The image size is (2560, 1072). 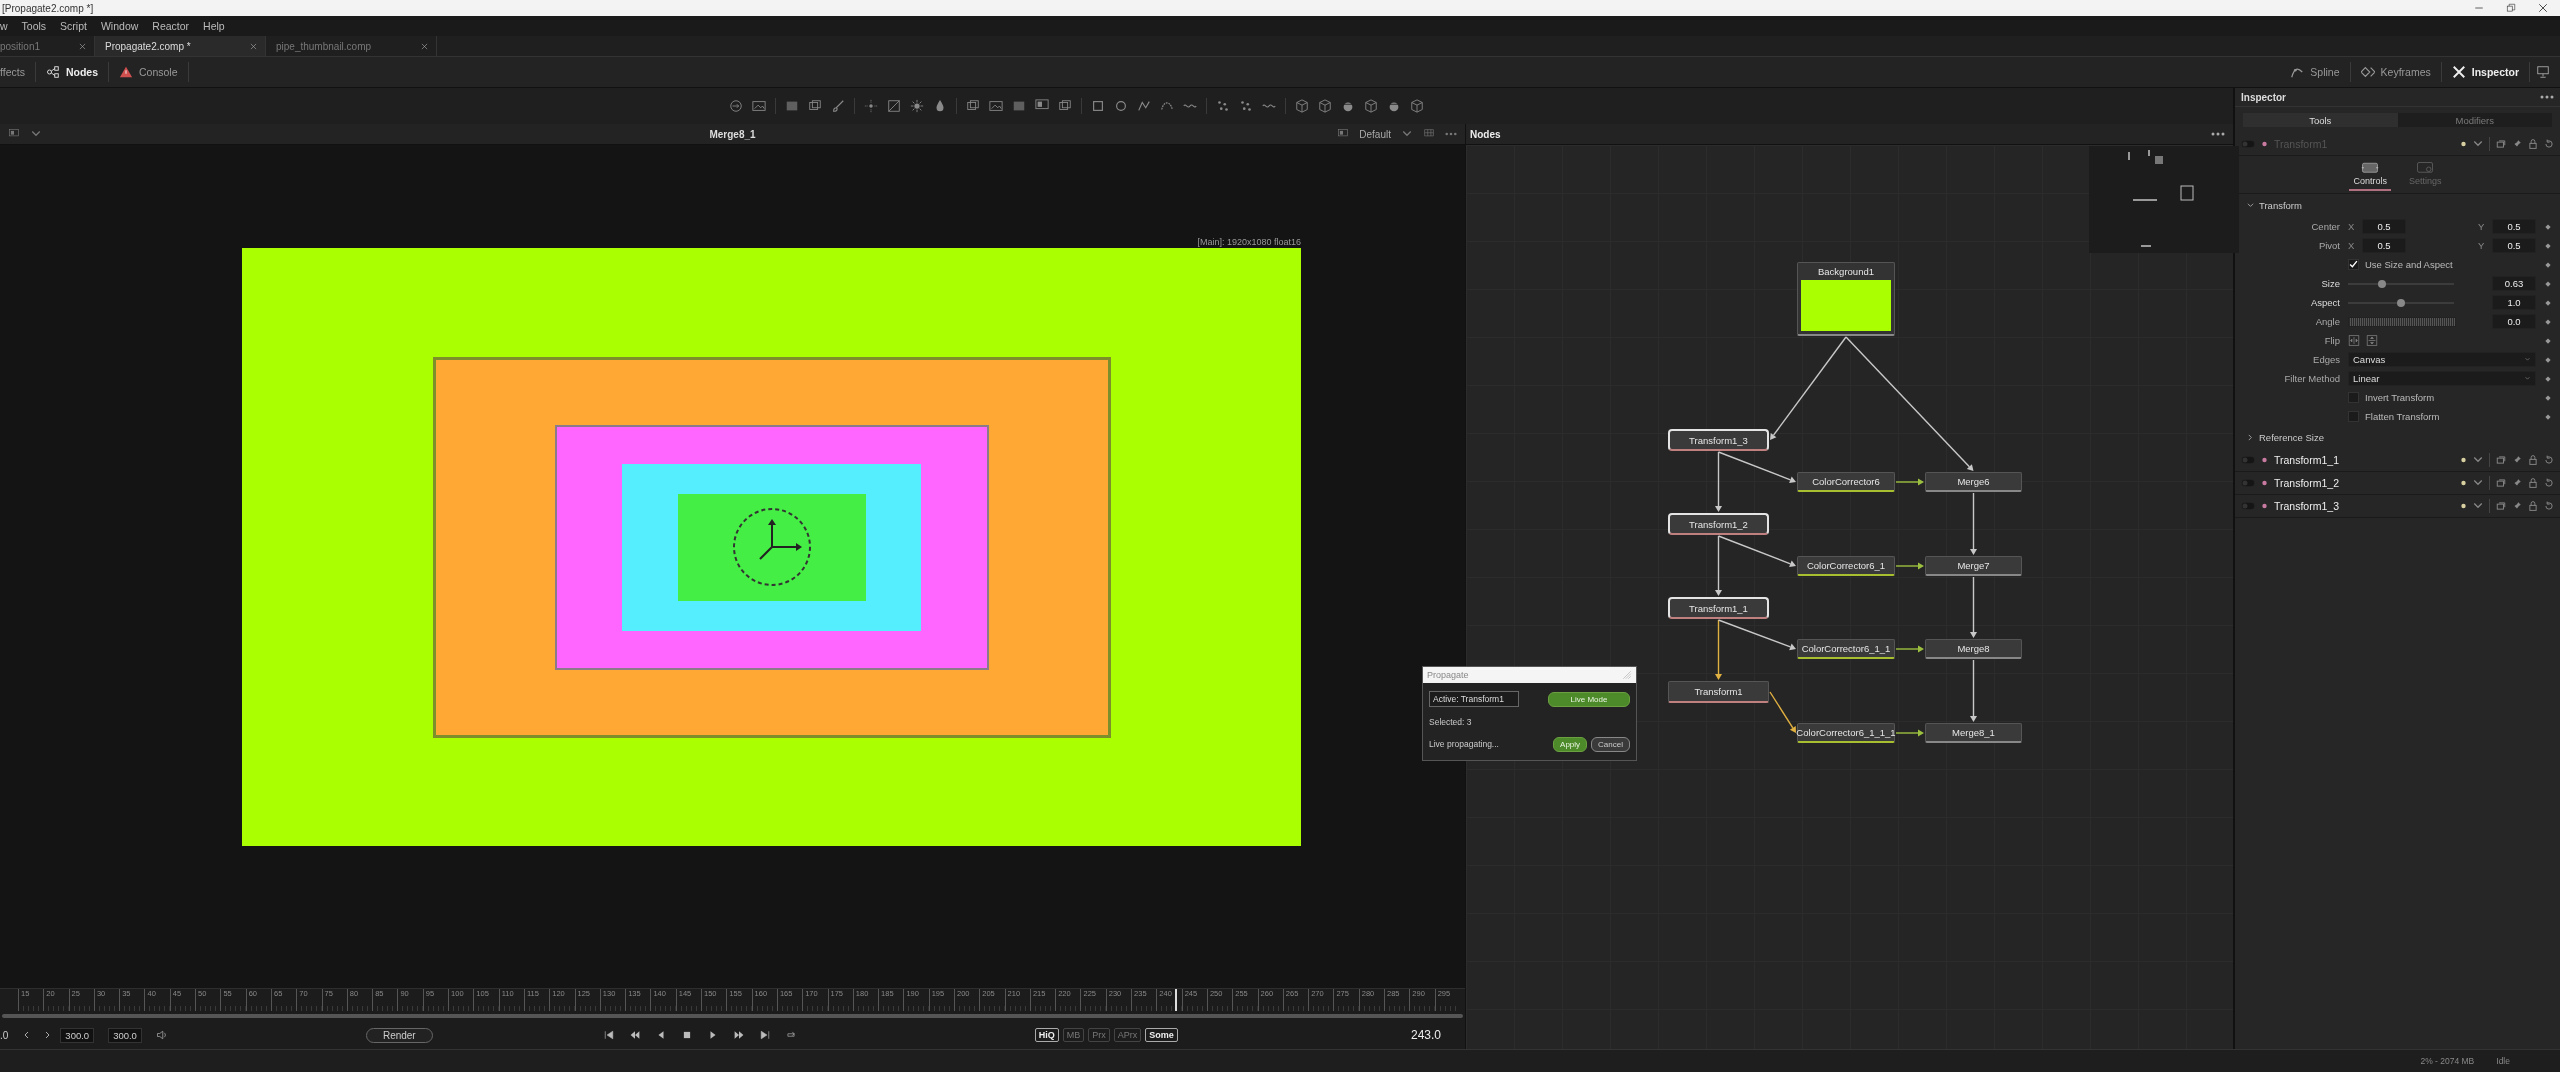 I want to click on grid-icon, so click(x=1429, y=134).